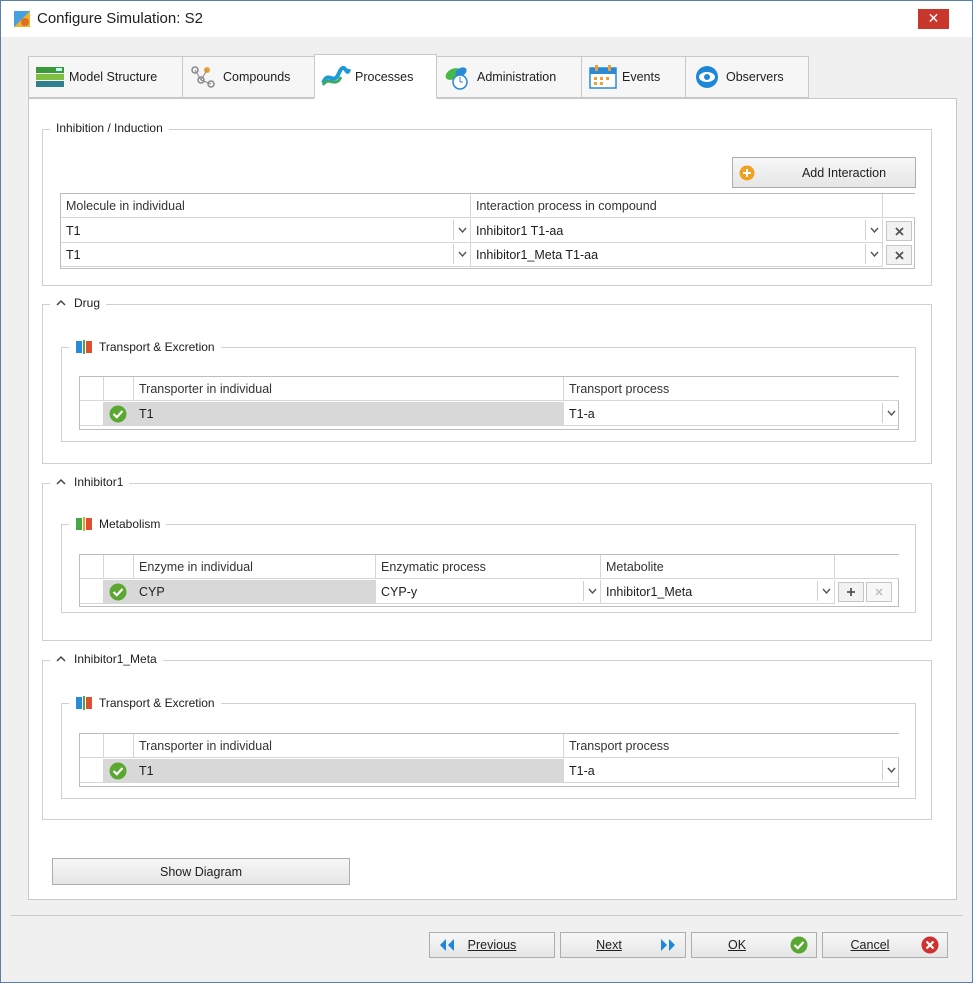 This screenshot has width=973, height=983. Describe the element at coordinates (99, 482) in the screenshot. I see `inhibitor1-title: Inhibitor1` at that location.